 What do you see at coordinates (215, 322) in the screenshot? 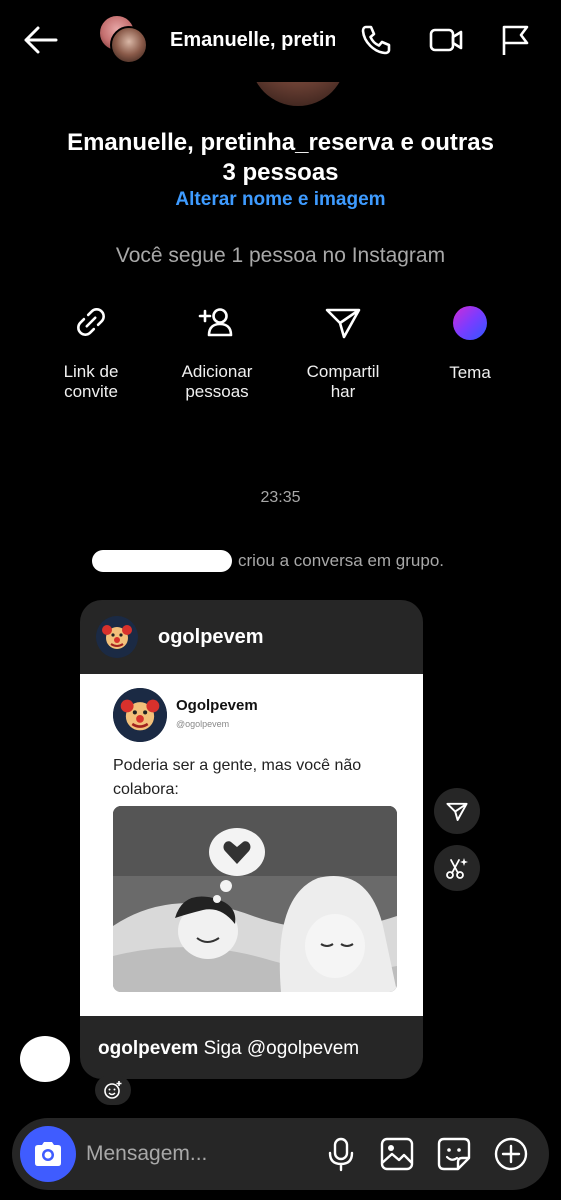
I see `add-person-icon` at bounding box center [215, 322].